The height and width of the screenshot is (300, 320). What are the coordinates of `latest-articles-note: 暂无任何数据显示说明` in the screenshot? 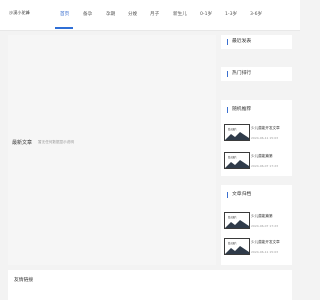 It's located at (56, 141).